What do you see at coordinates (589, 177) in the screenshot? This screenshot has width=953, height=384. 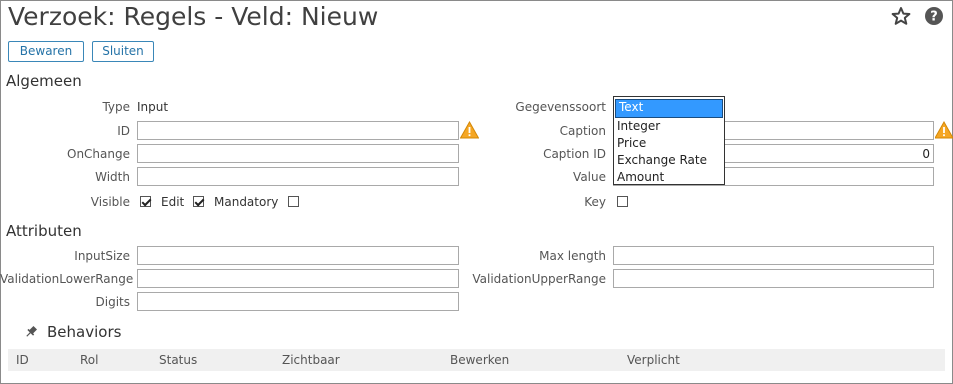 I see `value-label: Value` at bounding box center [589, 177].